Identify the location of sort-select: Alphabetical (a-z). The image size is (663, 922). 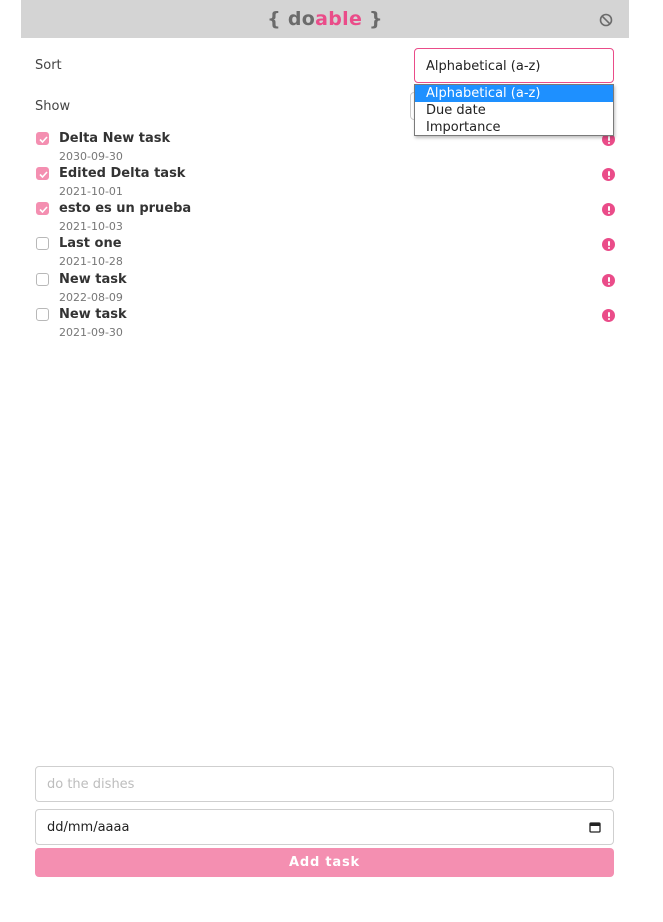
(514, 65).